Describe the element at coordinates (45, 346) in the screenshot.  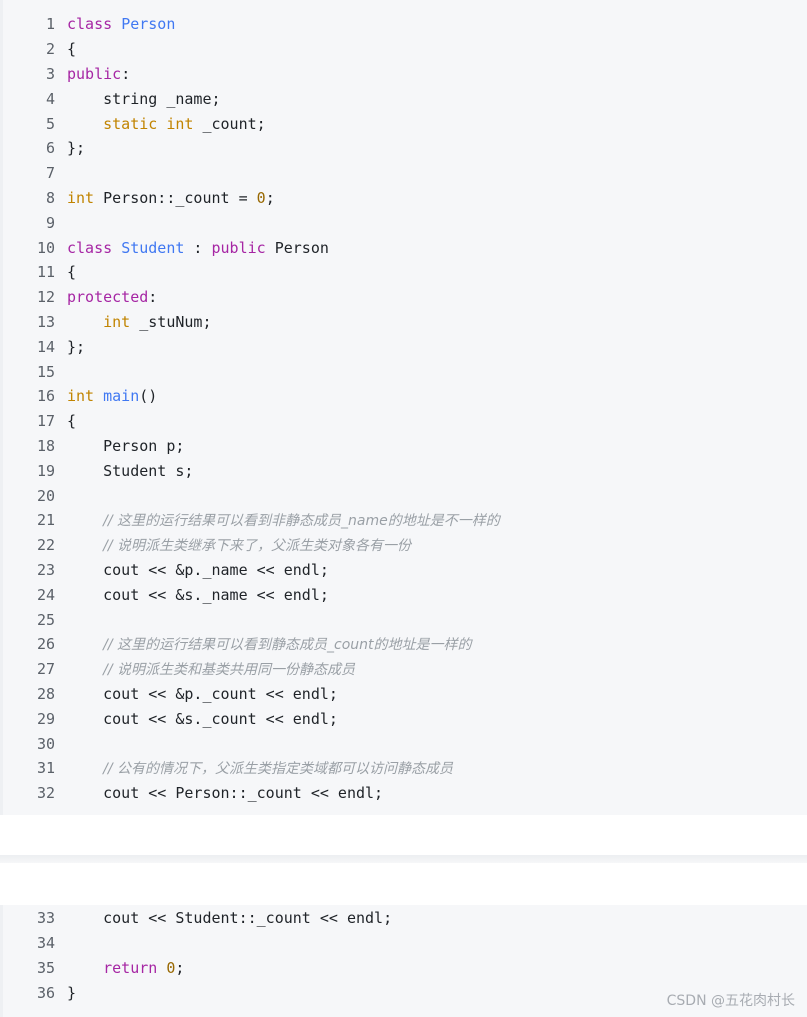
I see `line-number: 14` at that location.